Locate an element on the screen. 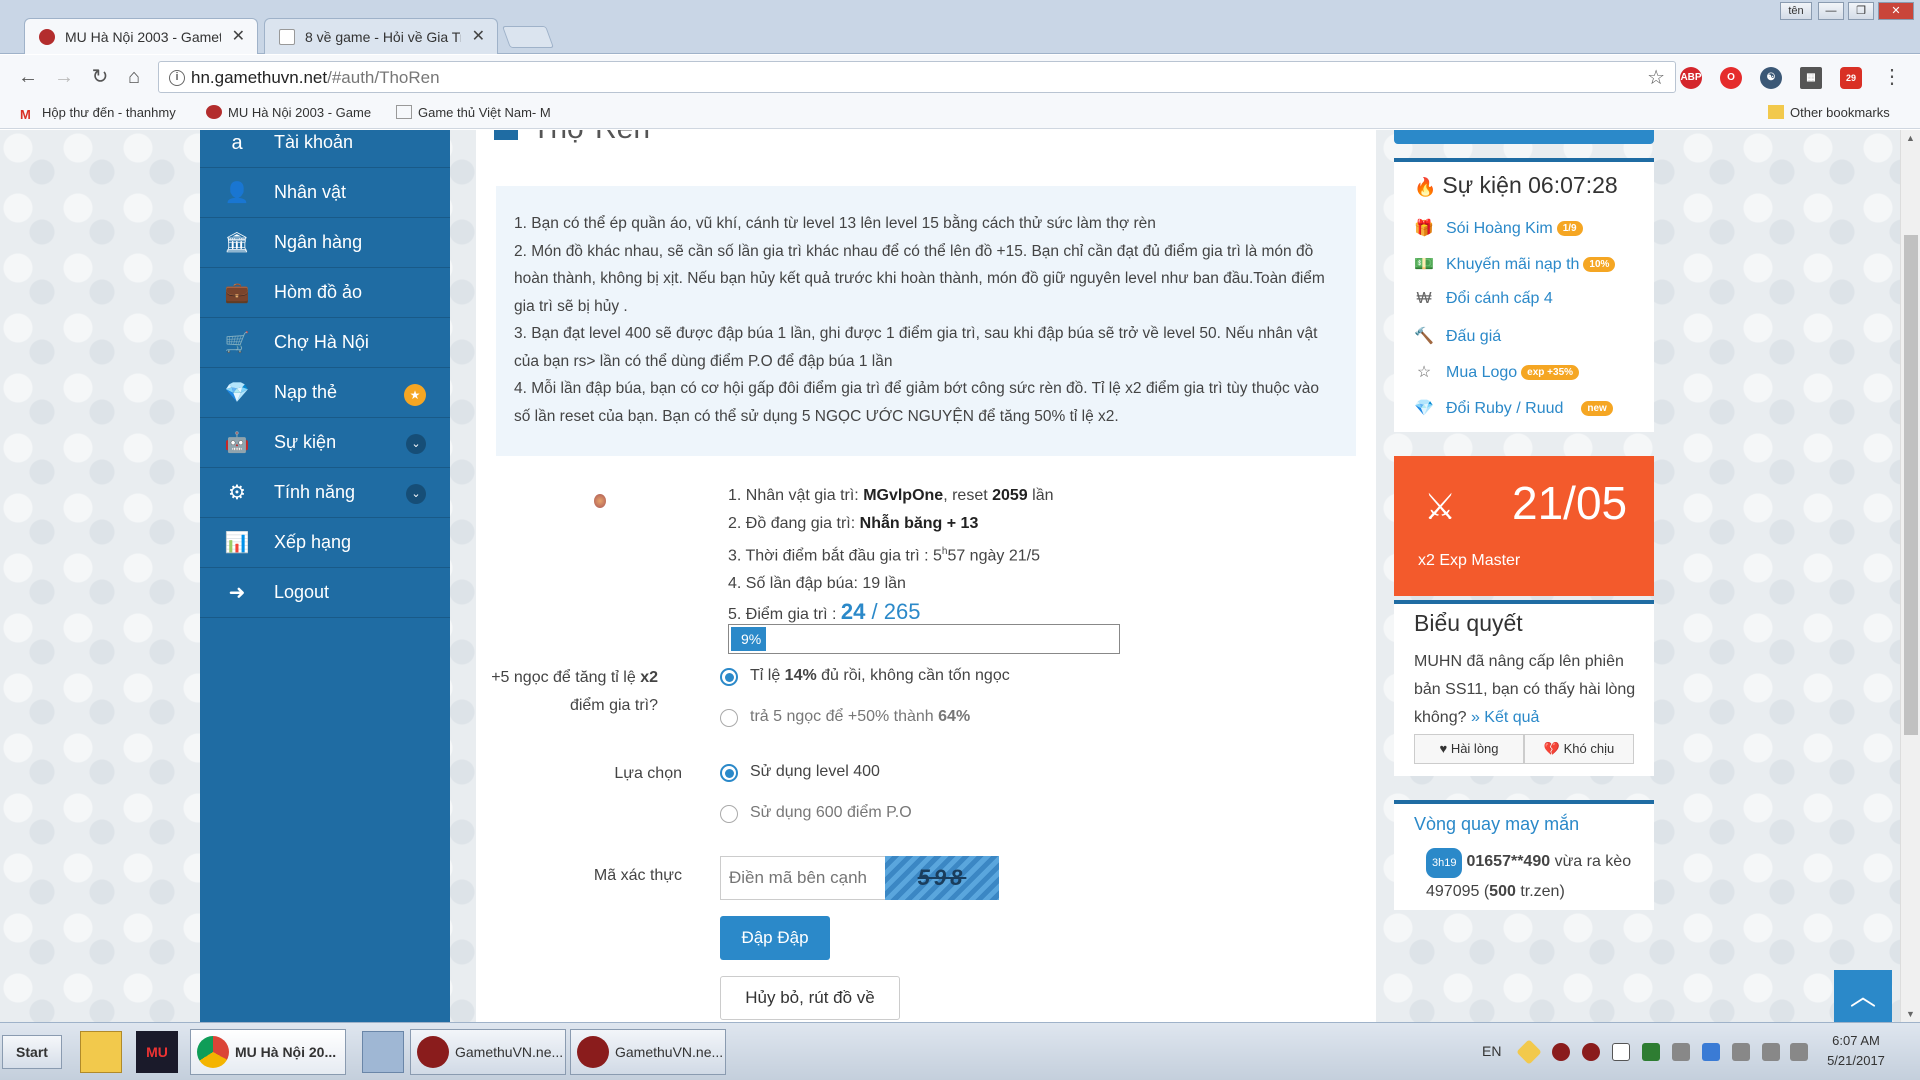  tab-game-question: 8 về game - Hỏi về Gia Trì ✕ is located at coordinates (381, 36).